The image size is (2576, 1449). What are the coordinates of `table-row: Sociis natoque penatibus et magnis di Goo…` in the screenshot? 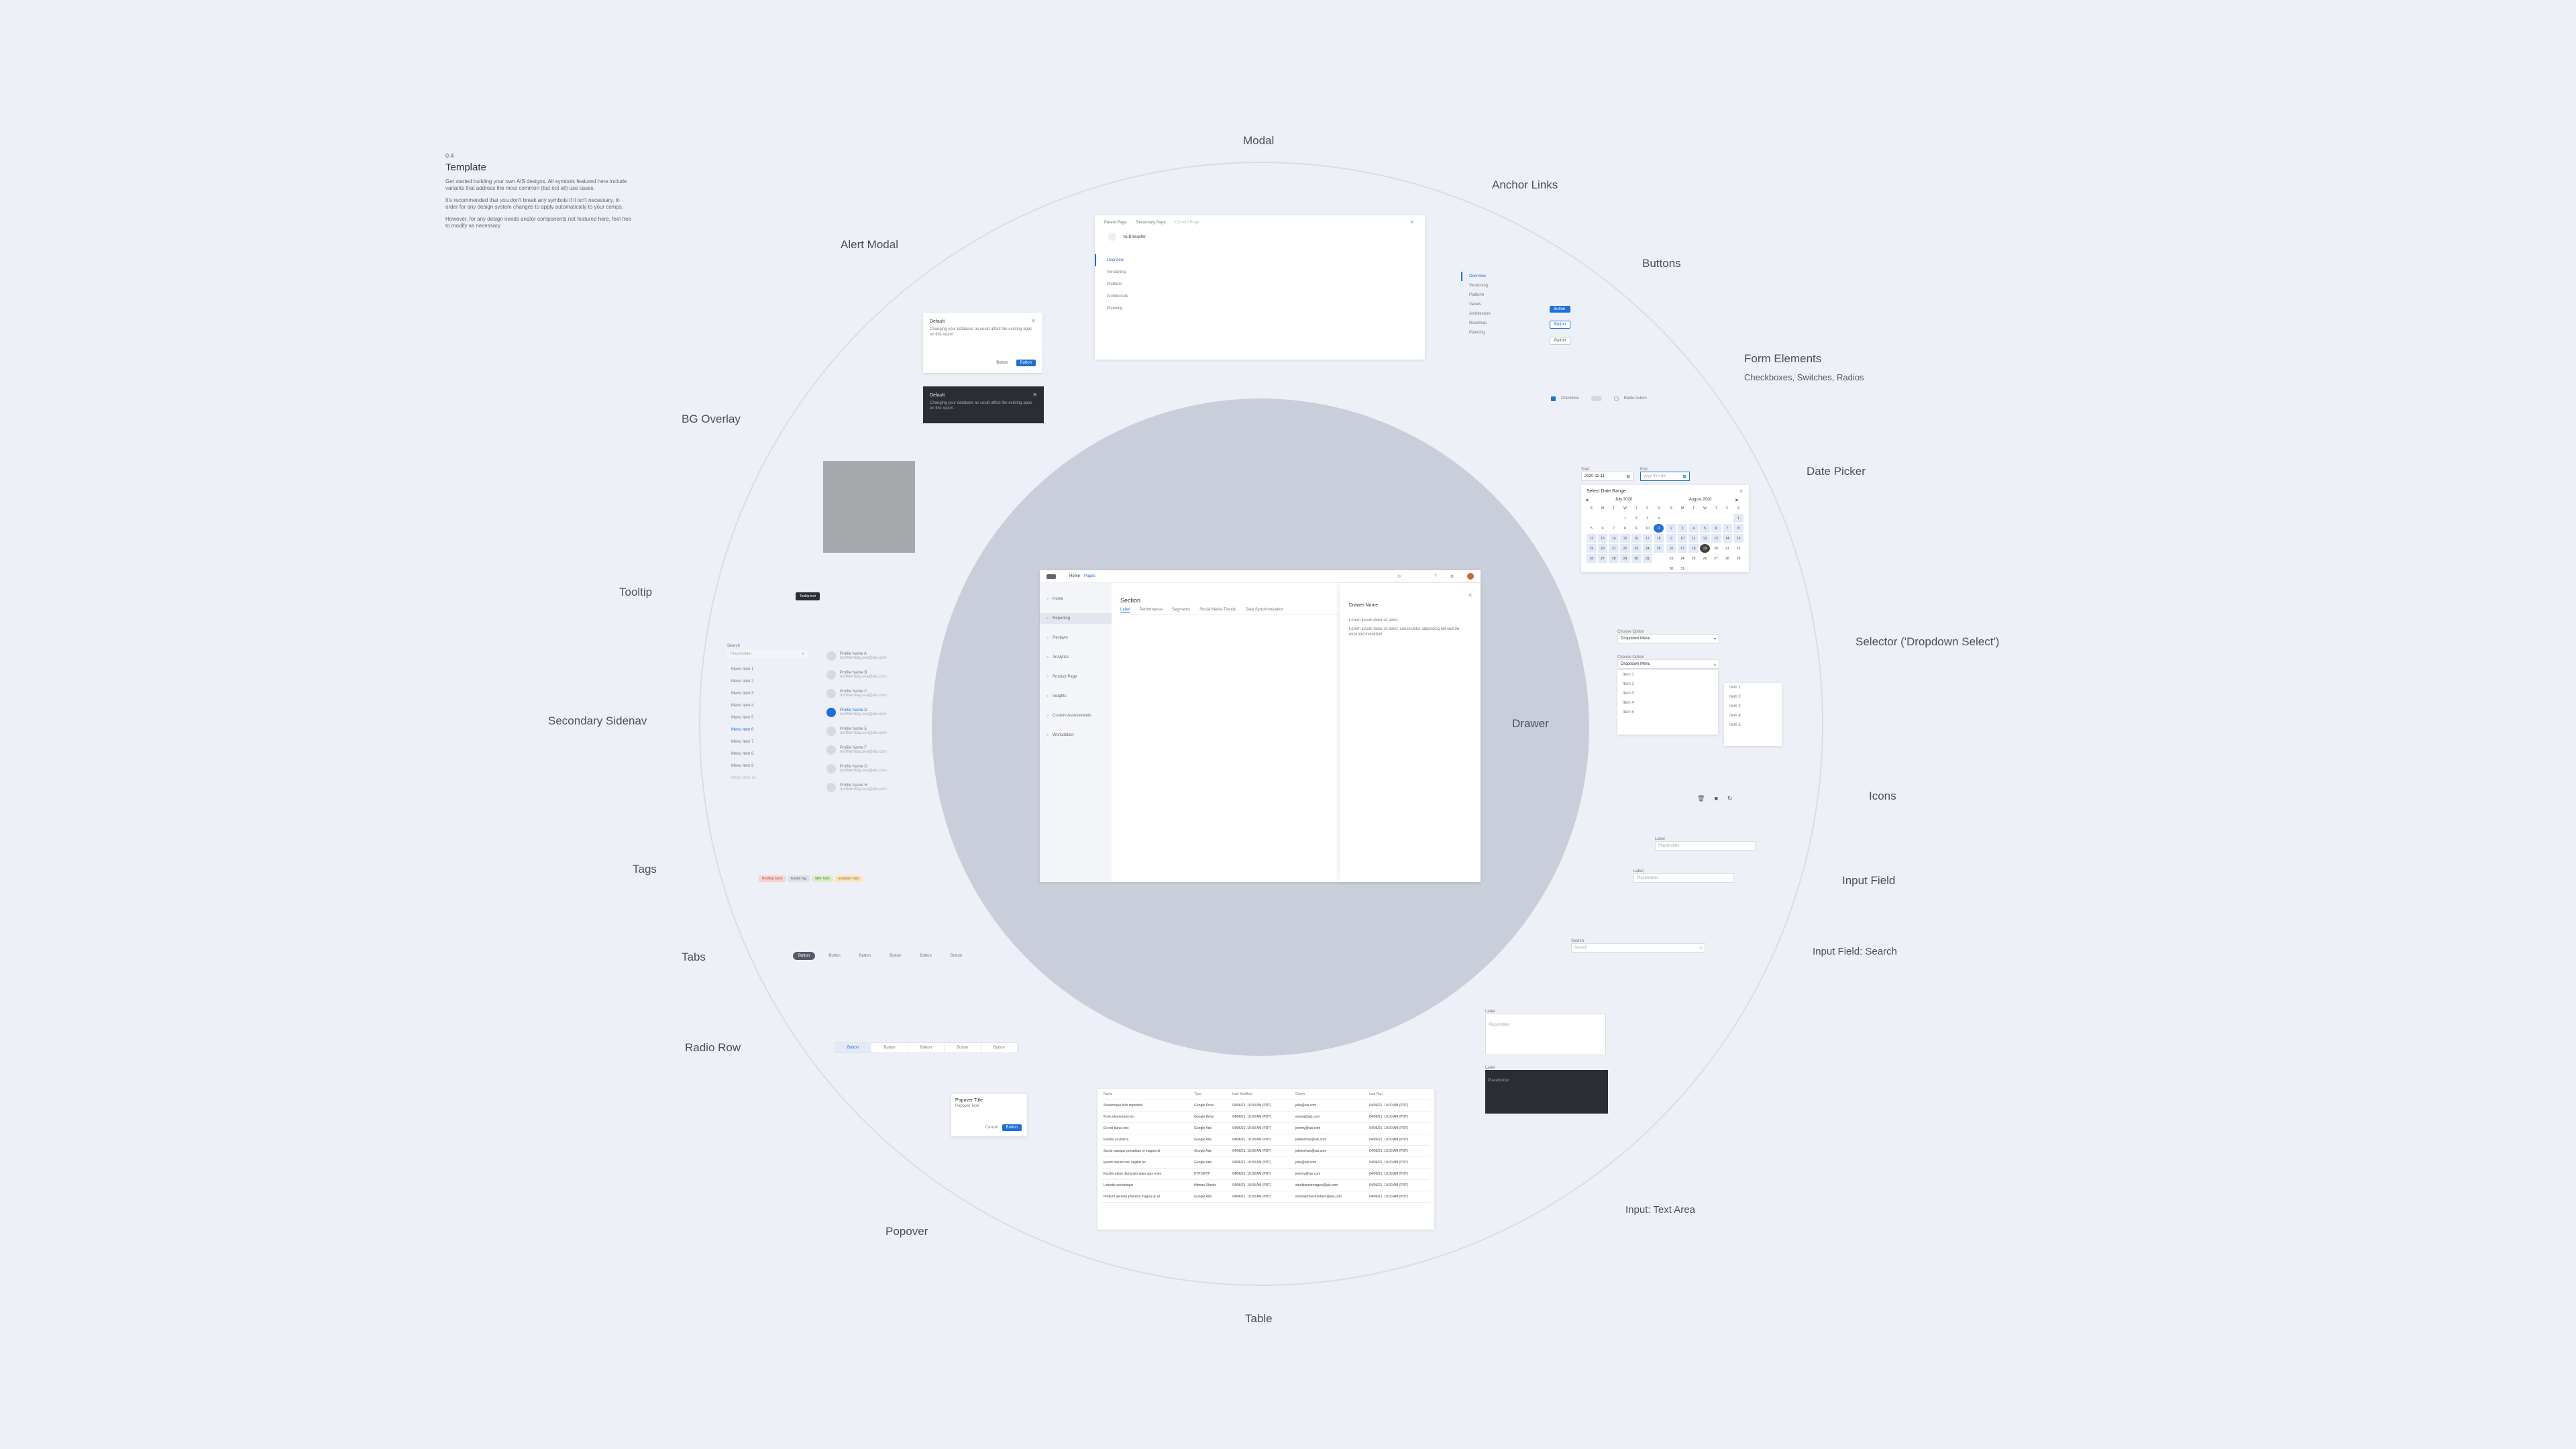 It's located at (1266, 1151).